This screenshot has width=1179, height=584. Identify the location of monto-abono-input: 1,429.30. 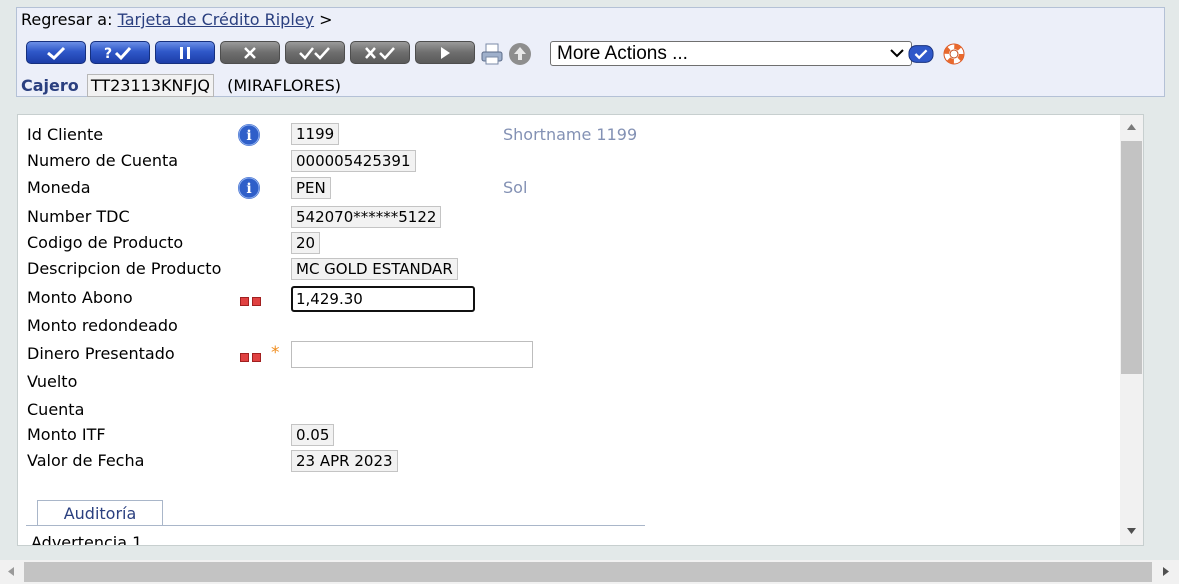
(383, 299).